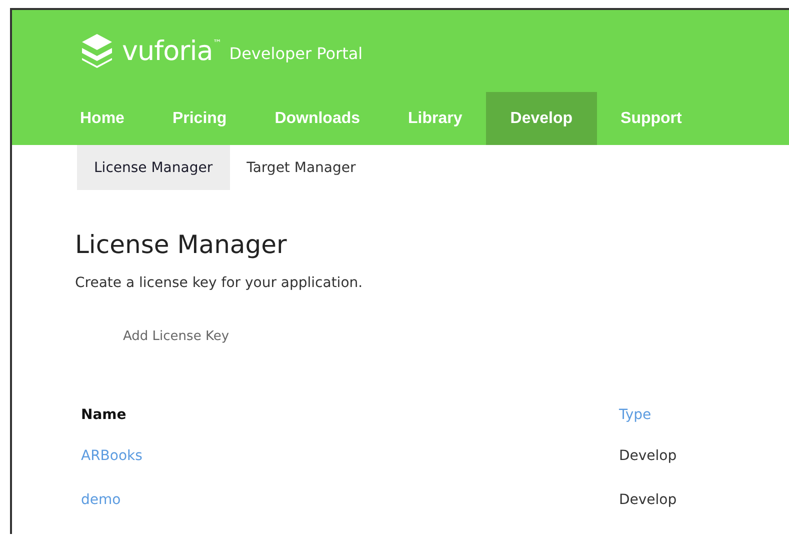  What do you see at coordinates (172, 51) in the screenshot?
I see `brand-logo-text: vuforia$^{™}$` at bounding box center [172, 51].